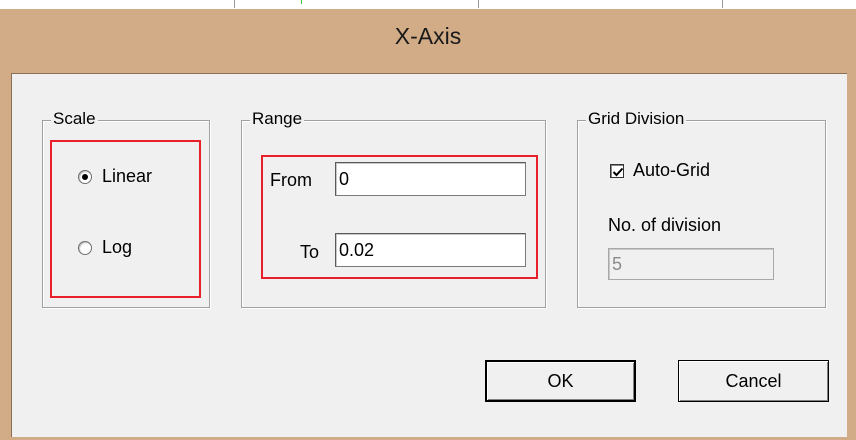 This screenshot has height=440, width=856. What do you see at coordinates (277, 119) in the screenshot?
I see `range-group-label: Range` at bounding box center [277, 119].